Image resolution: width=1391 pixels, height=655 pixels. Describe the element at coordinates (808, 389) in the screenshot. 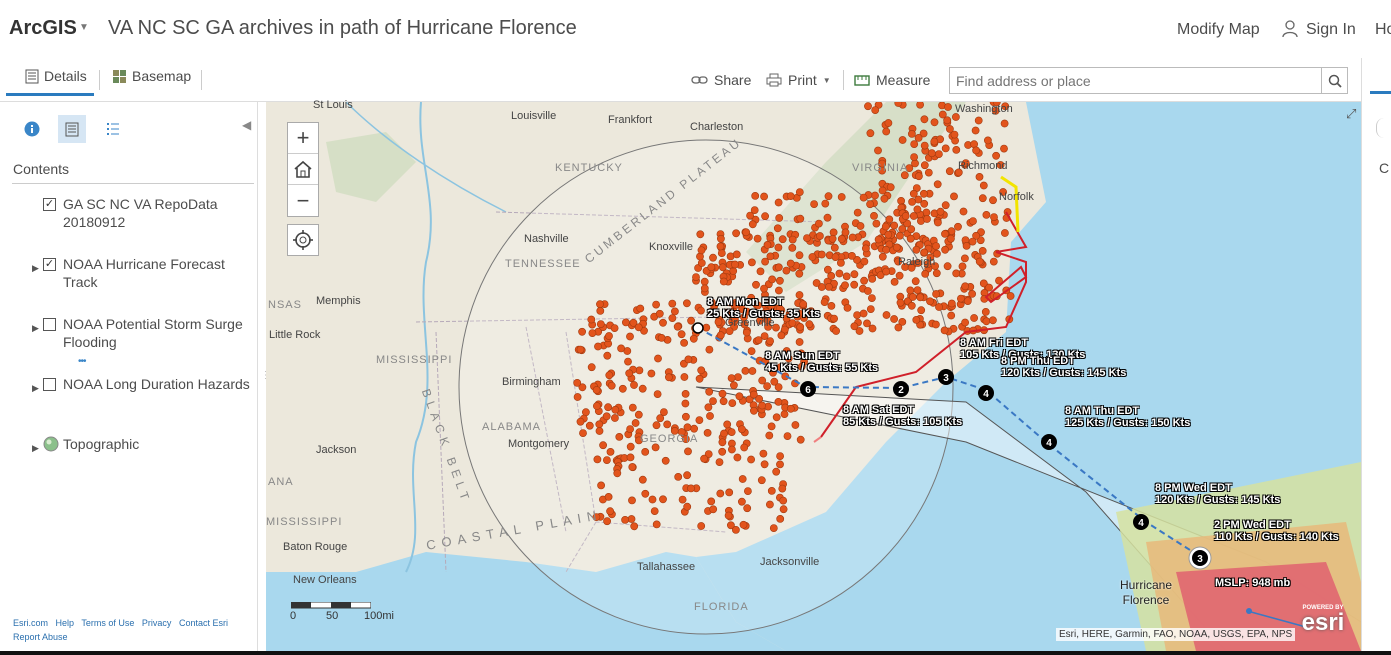

I see `hurricane-icon-sun: 6` at that location.